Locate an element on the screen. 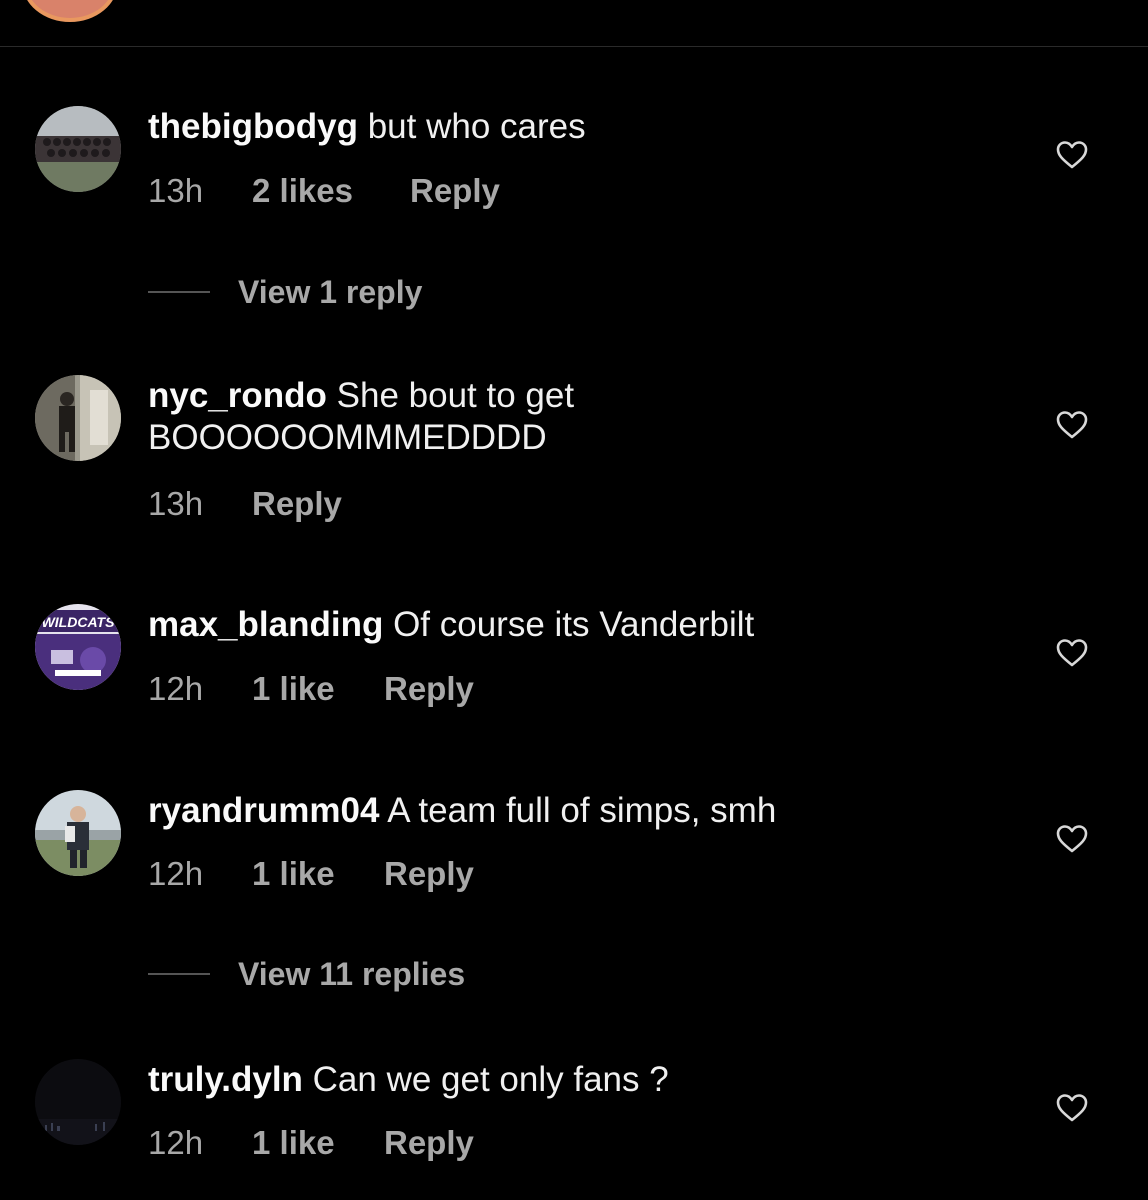 Image resolution: width=1148 pixels, height=1200 pixels. comment-username: truly.dyln is located at coordinates (225, 1079).